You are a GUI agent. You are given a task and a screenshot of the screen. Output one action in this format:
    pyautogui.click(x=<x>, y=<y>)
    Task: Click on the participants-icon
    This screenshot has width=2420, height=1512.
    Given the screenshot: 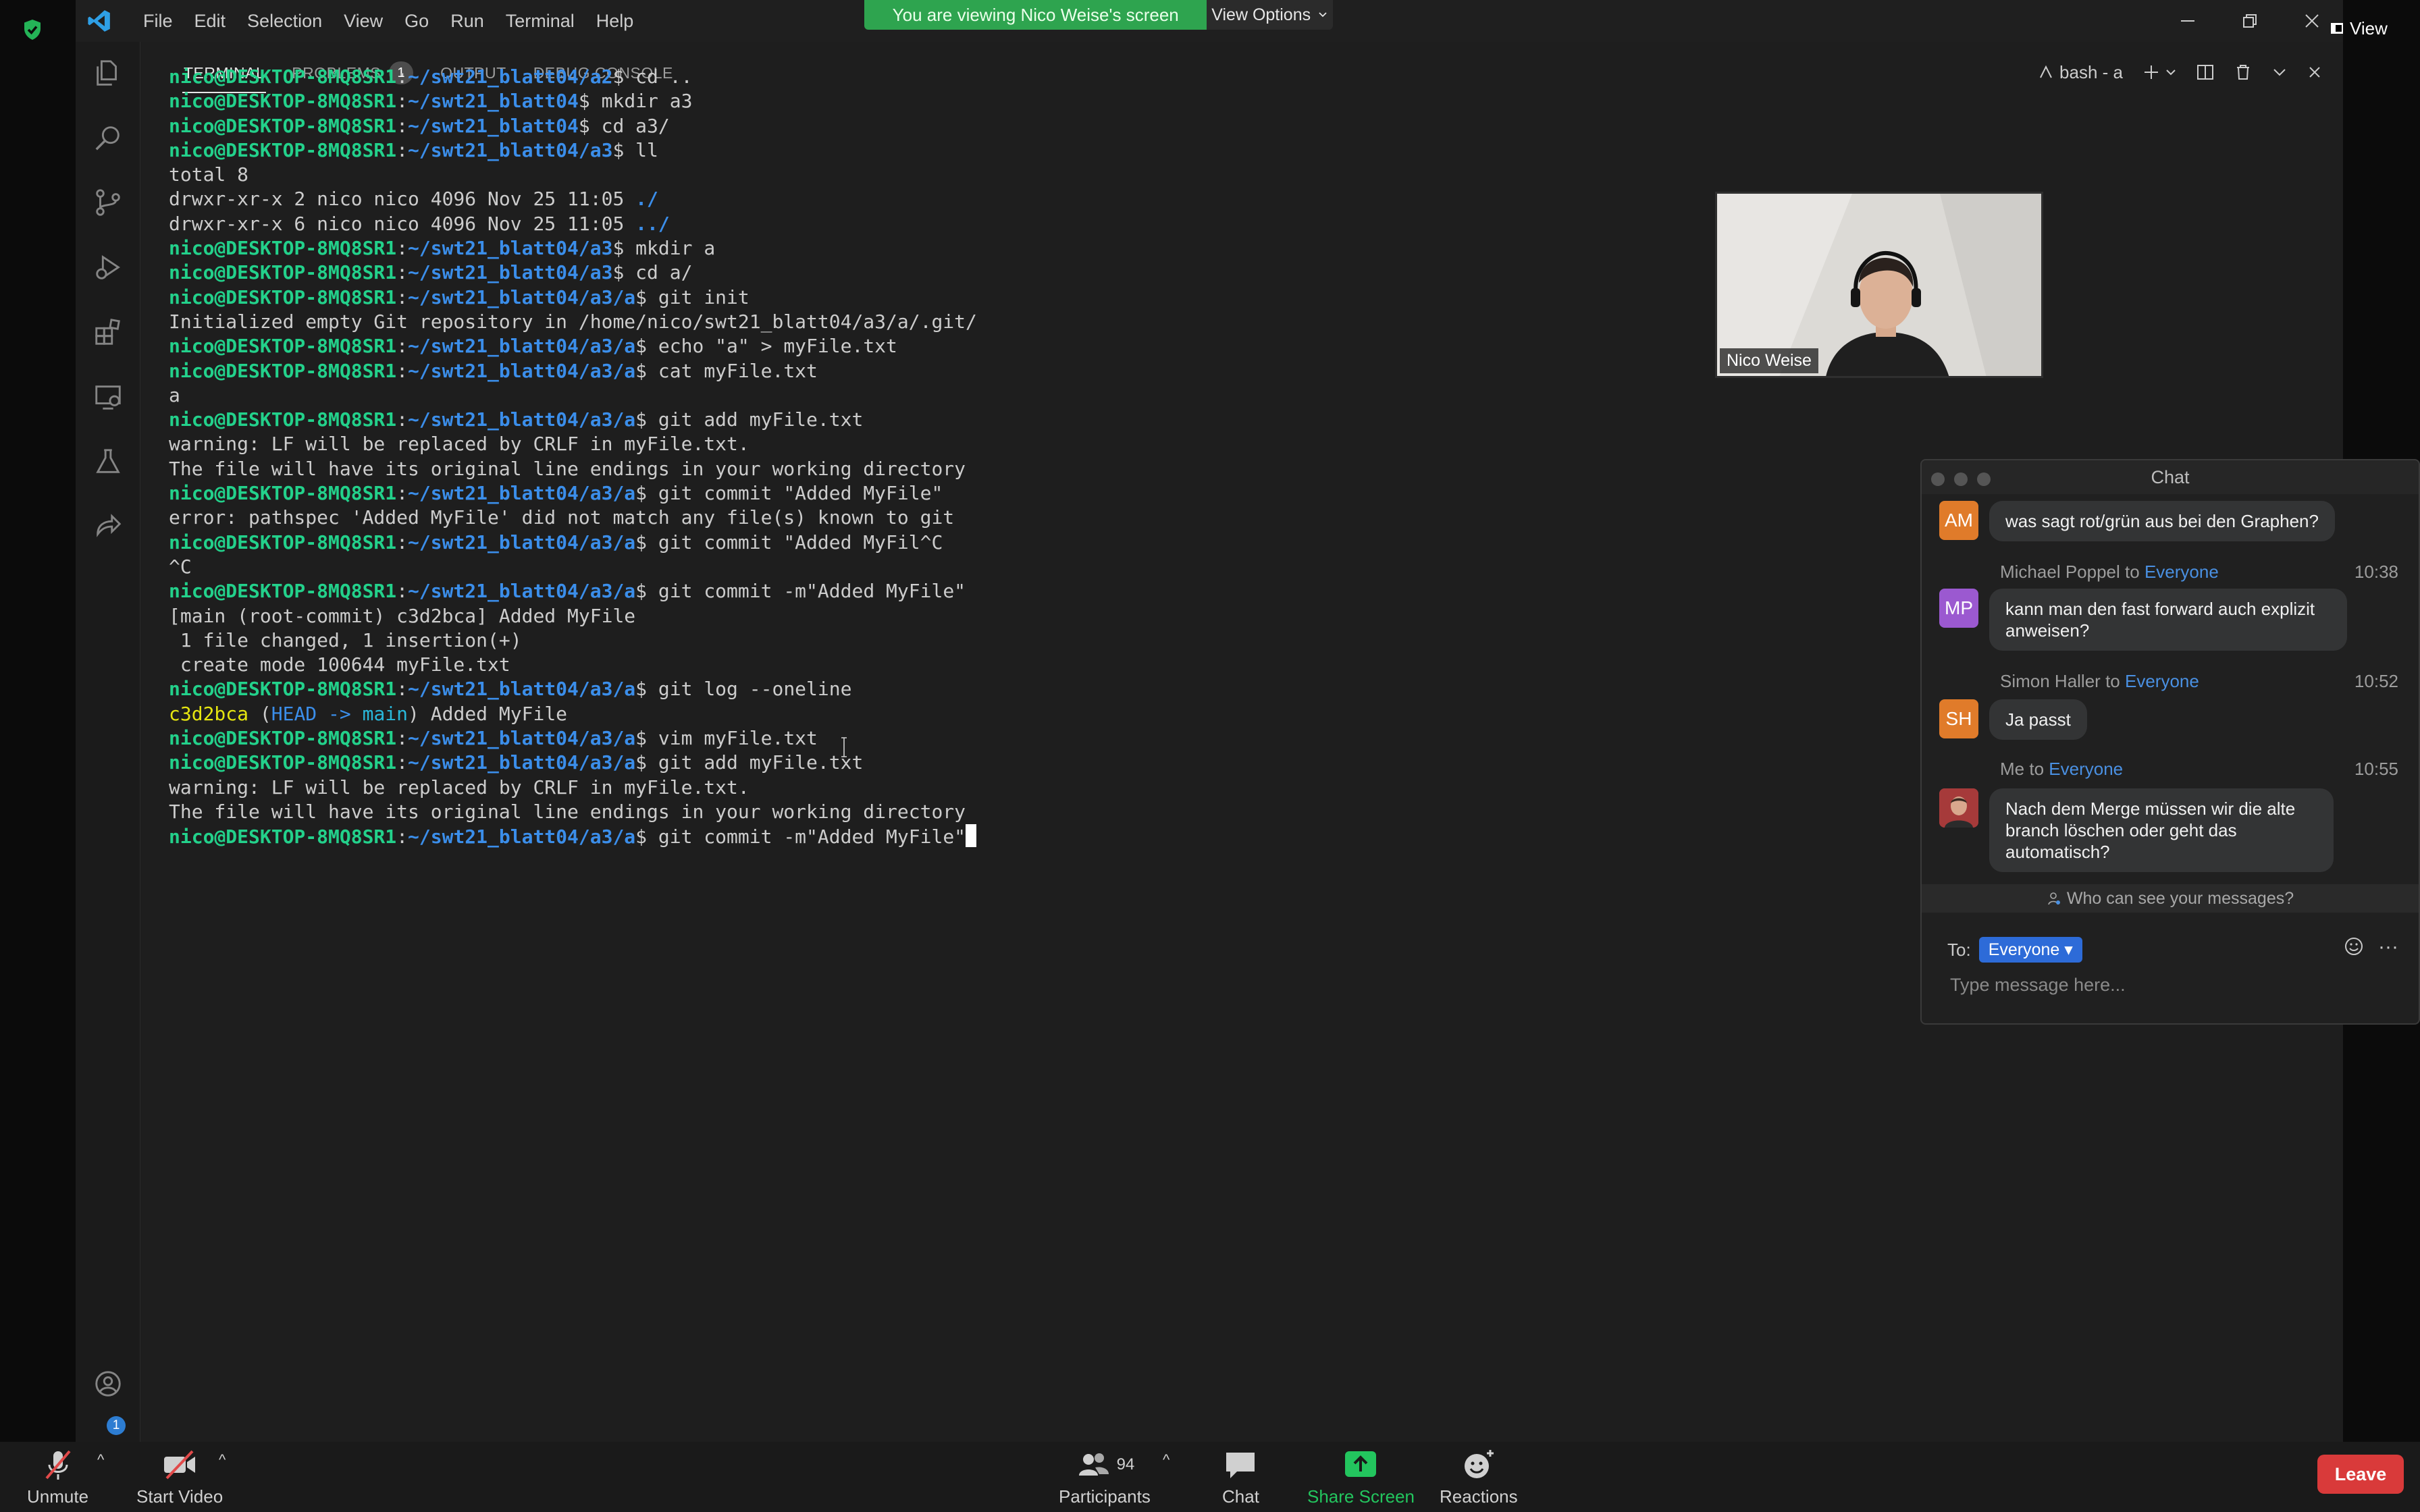 What is the action you would take?
    pyautogui.click(x=1093, y=1464)
    